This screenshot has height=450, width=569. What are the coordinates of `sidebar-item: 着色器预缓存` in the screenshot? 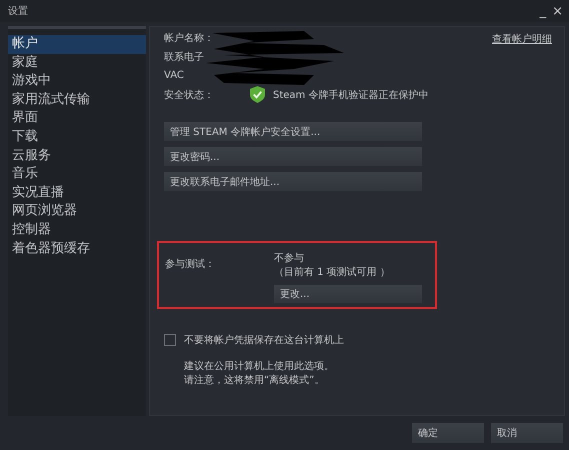 It's located at (77, 249).